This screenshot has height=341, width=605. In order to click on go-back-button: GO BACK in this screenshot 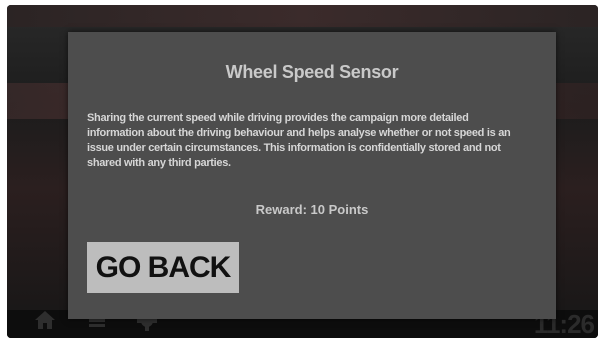, I will do `click(163, 267)`.